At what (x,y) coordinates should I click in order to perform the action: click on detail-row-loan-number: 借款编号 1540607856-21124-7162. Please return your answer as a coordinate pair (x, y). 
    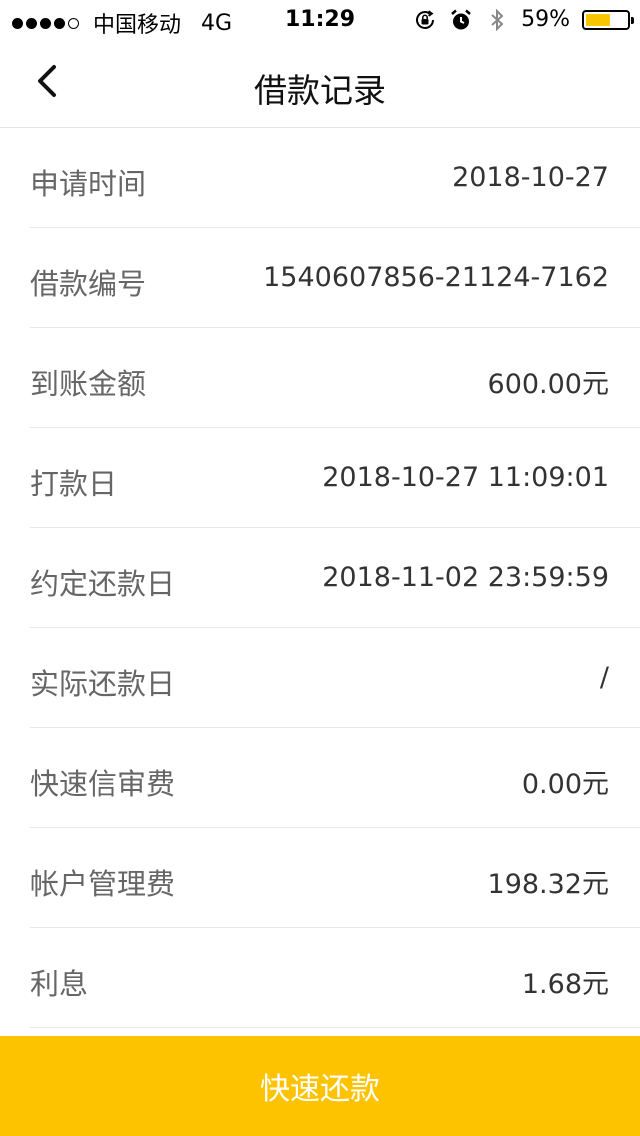
    Looking at the image, I should click on (335, 278).